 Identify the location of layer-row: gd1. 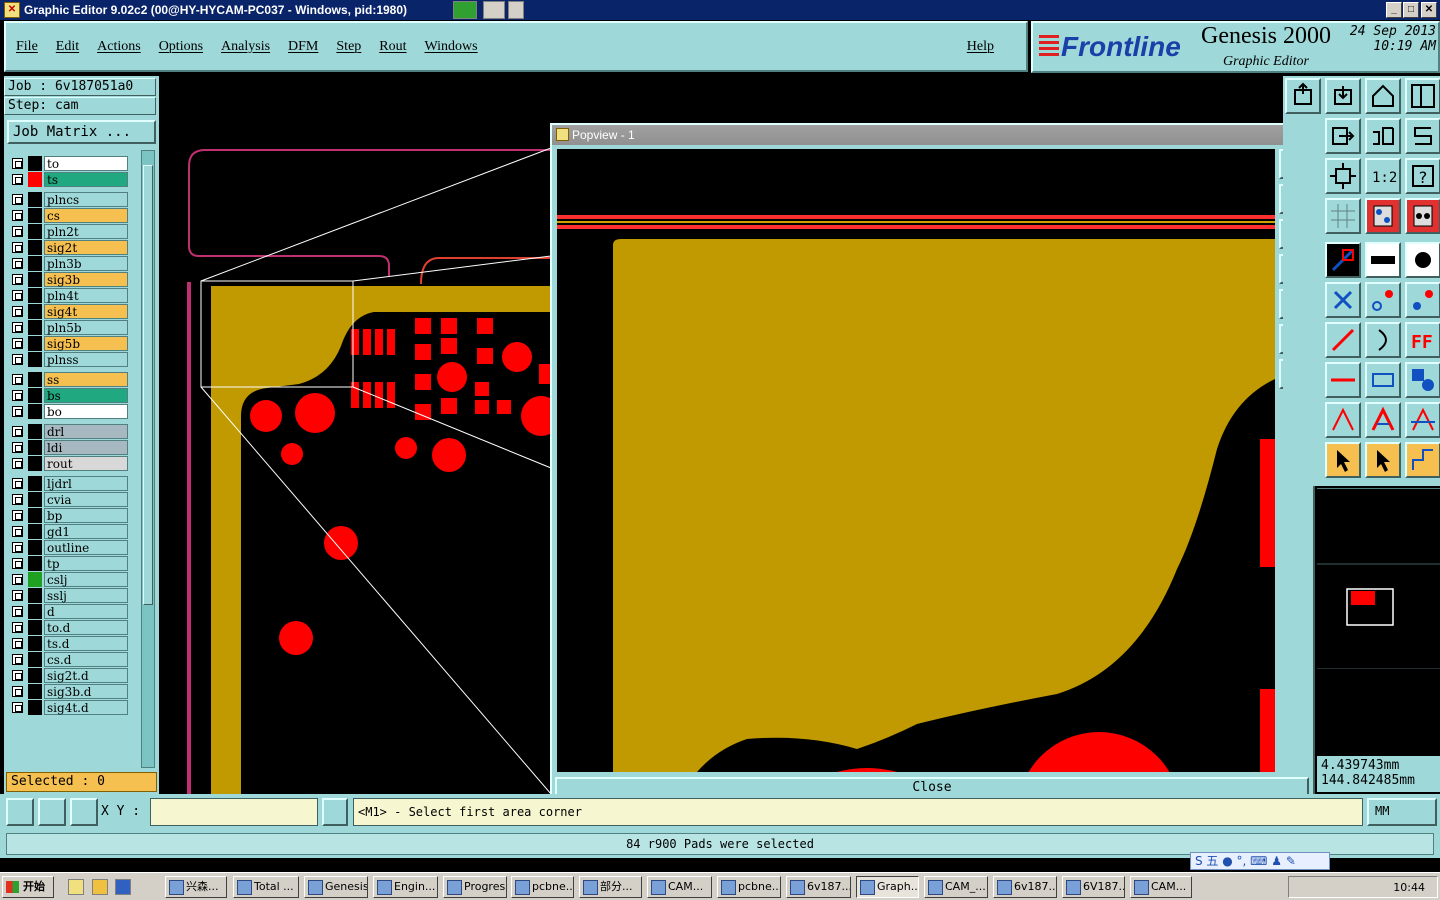
(70, 531).